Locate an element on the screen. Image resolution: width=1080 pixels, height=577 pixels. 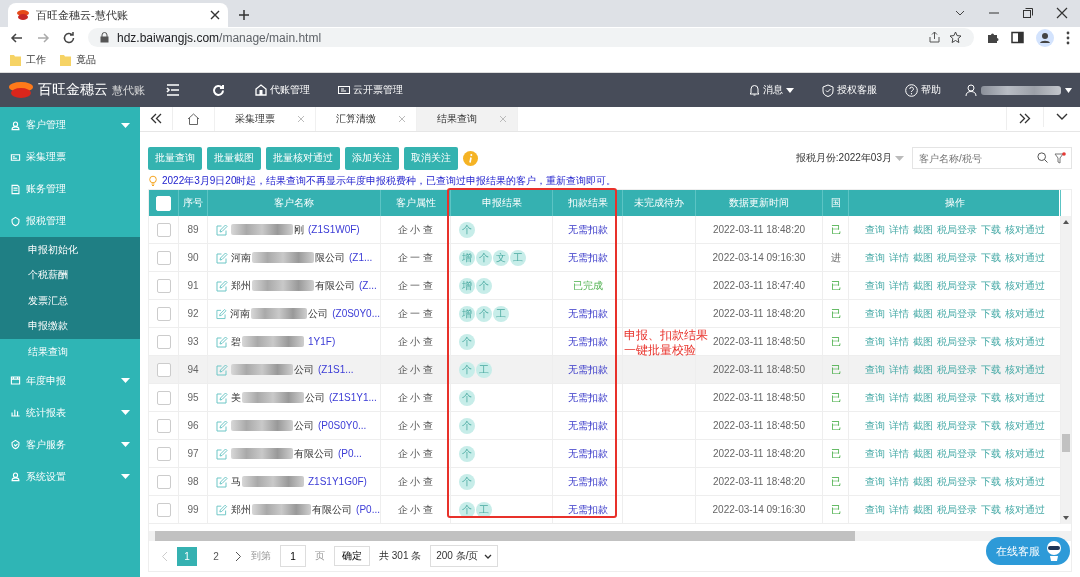
messages-menu: 消息 is located at coordinates (771, 90).